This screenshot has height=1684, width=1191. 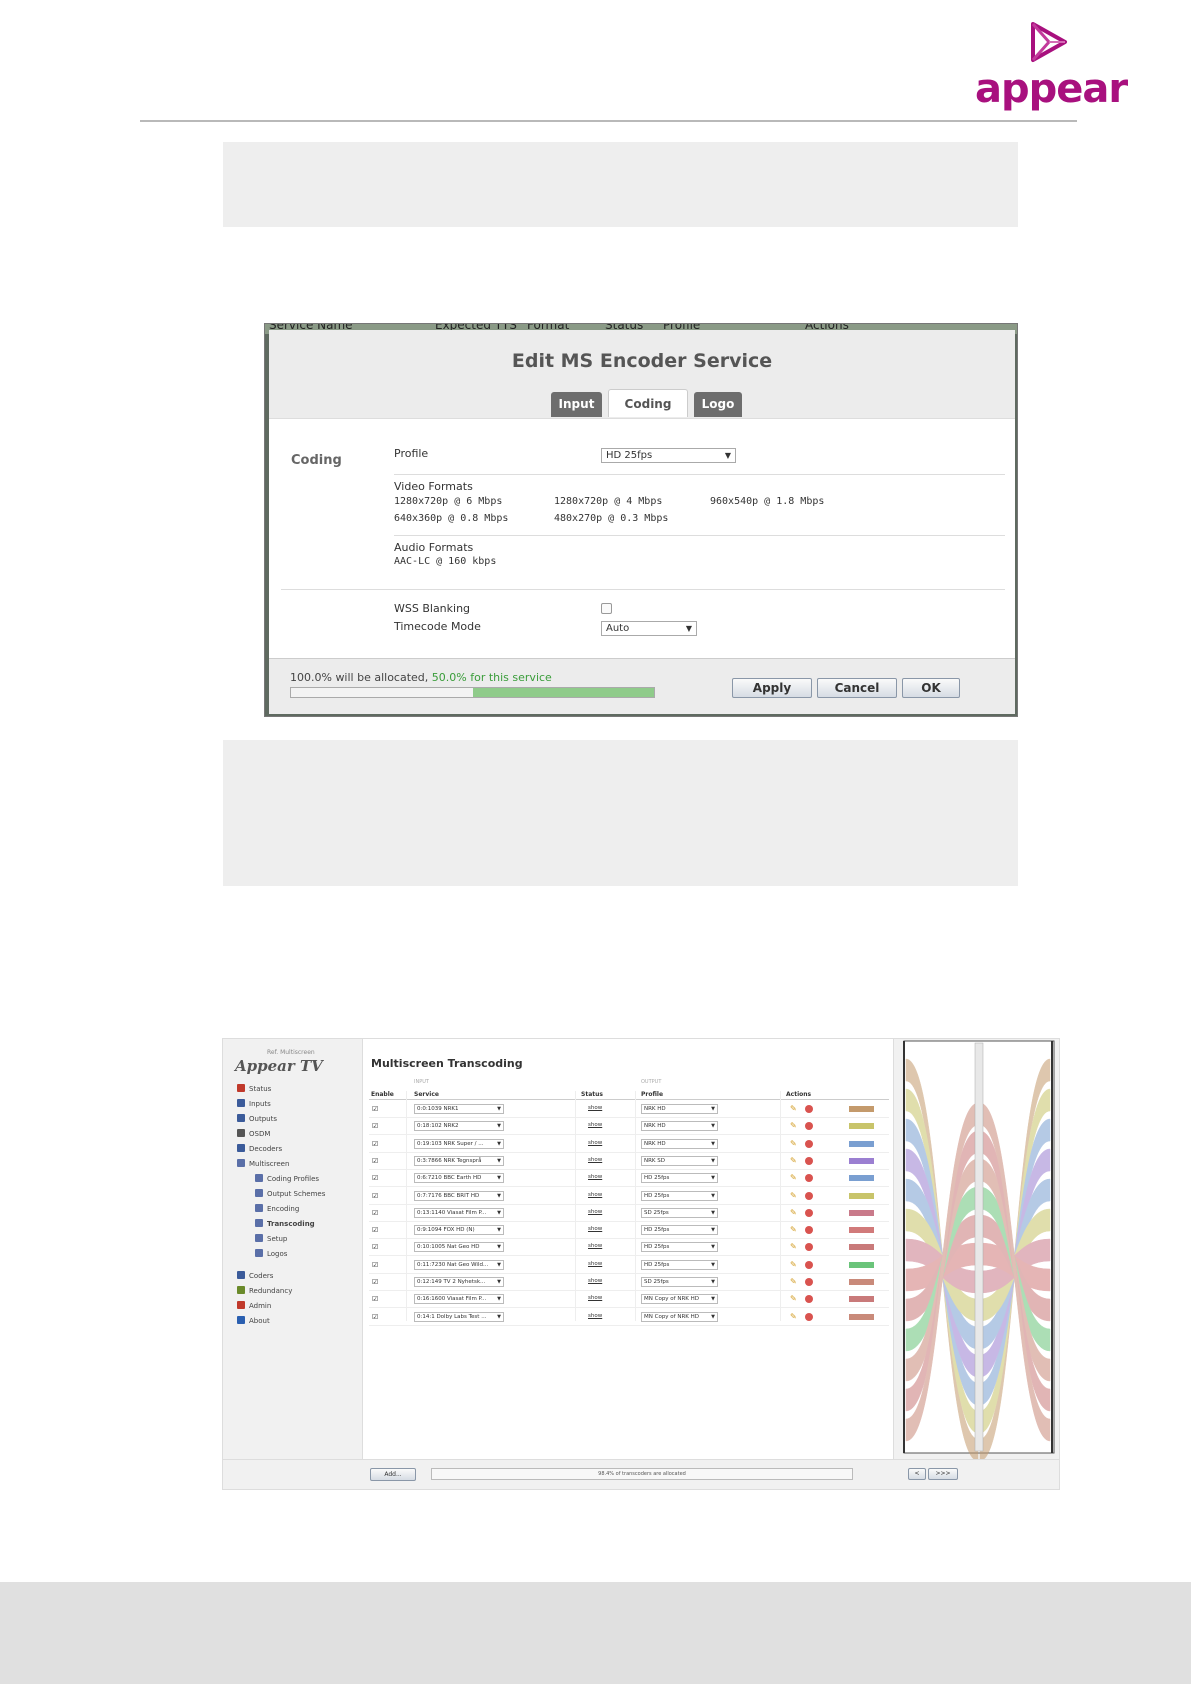 What do you see at coordinates (459, 1299) in the screenshot?
I see `service-select: 0:16:1600 Viasat Film P... ▼` at bounding box center [459, 1299].